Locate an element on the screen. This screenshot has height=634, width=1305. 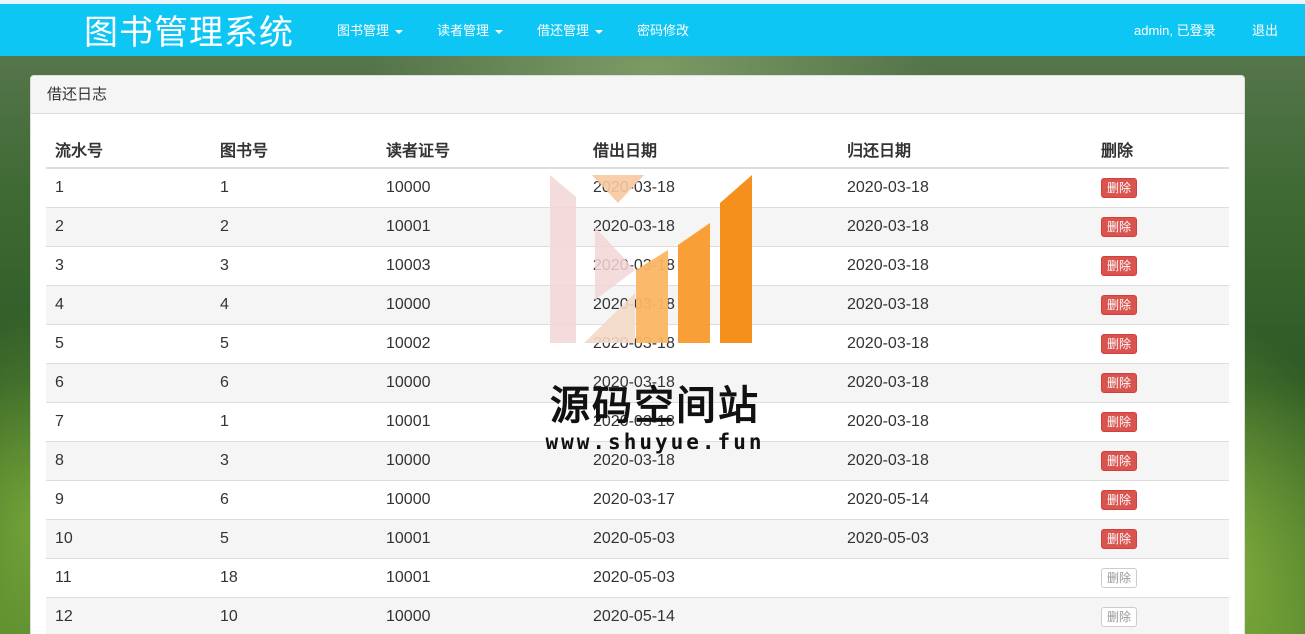
cell-return-date: 2020-05-03 is located at coordinates (965, 538).